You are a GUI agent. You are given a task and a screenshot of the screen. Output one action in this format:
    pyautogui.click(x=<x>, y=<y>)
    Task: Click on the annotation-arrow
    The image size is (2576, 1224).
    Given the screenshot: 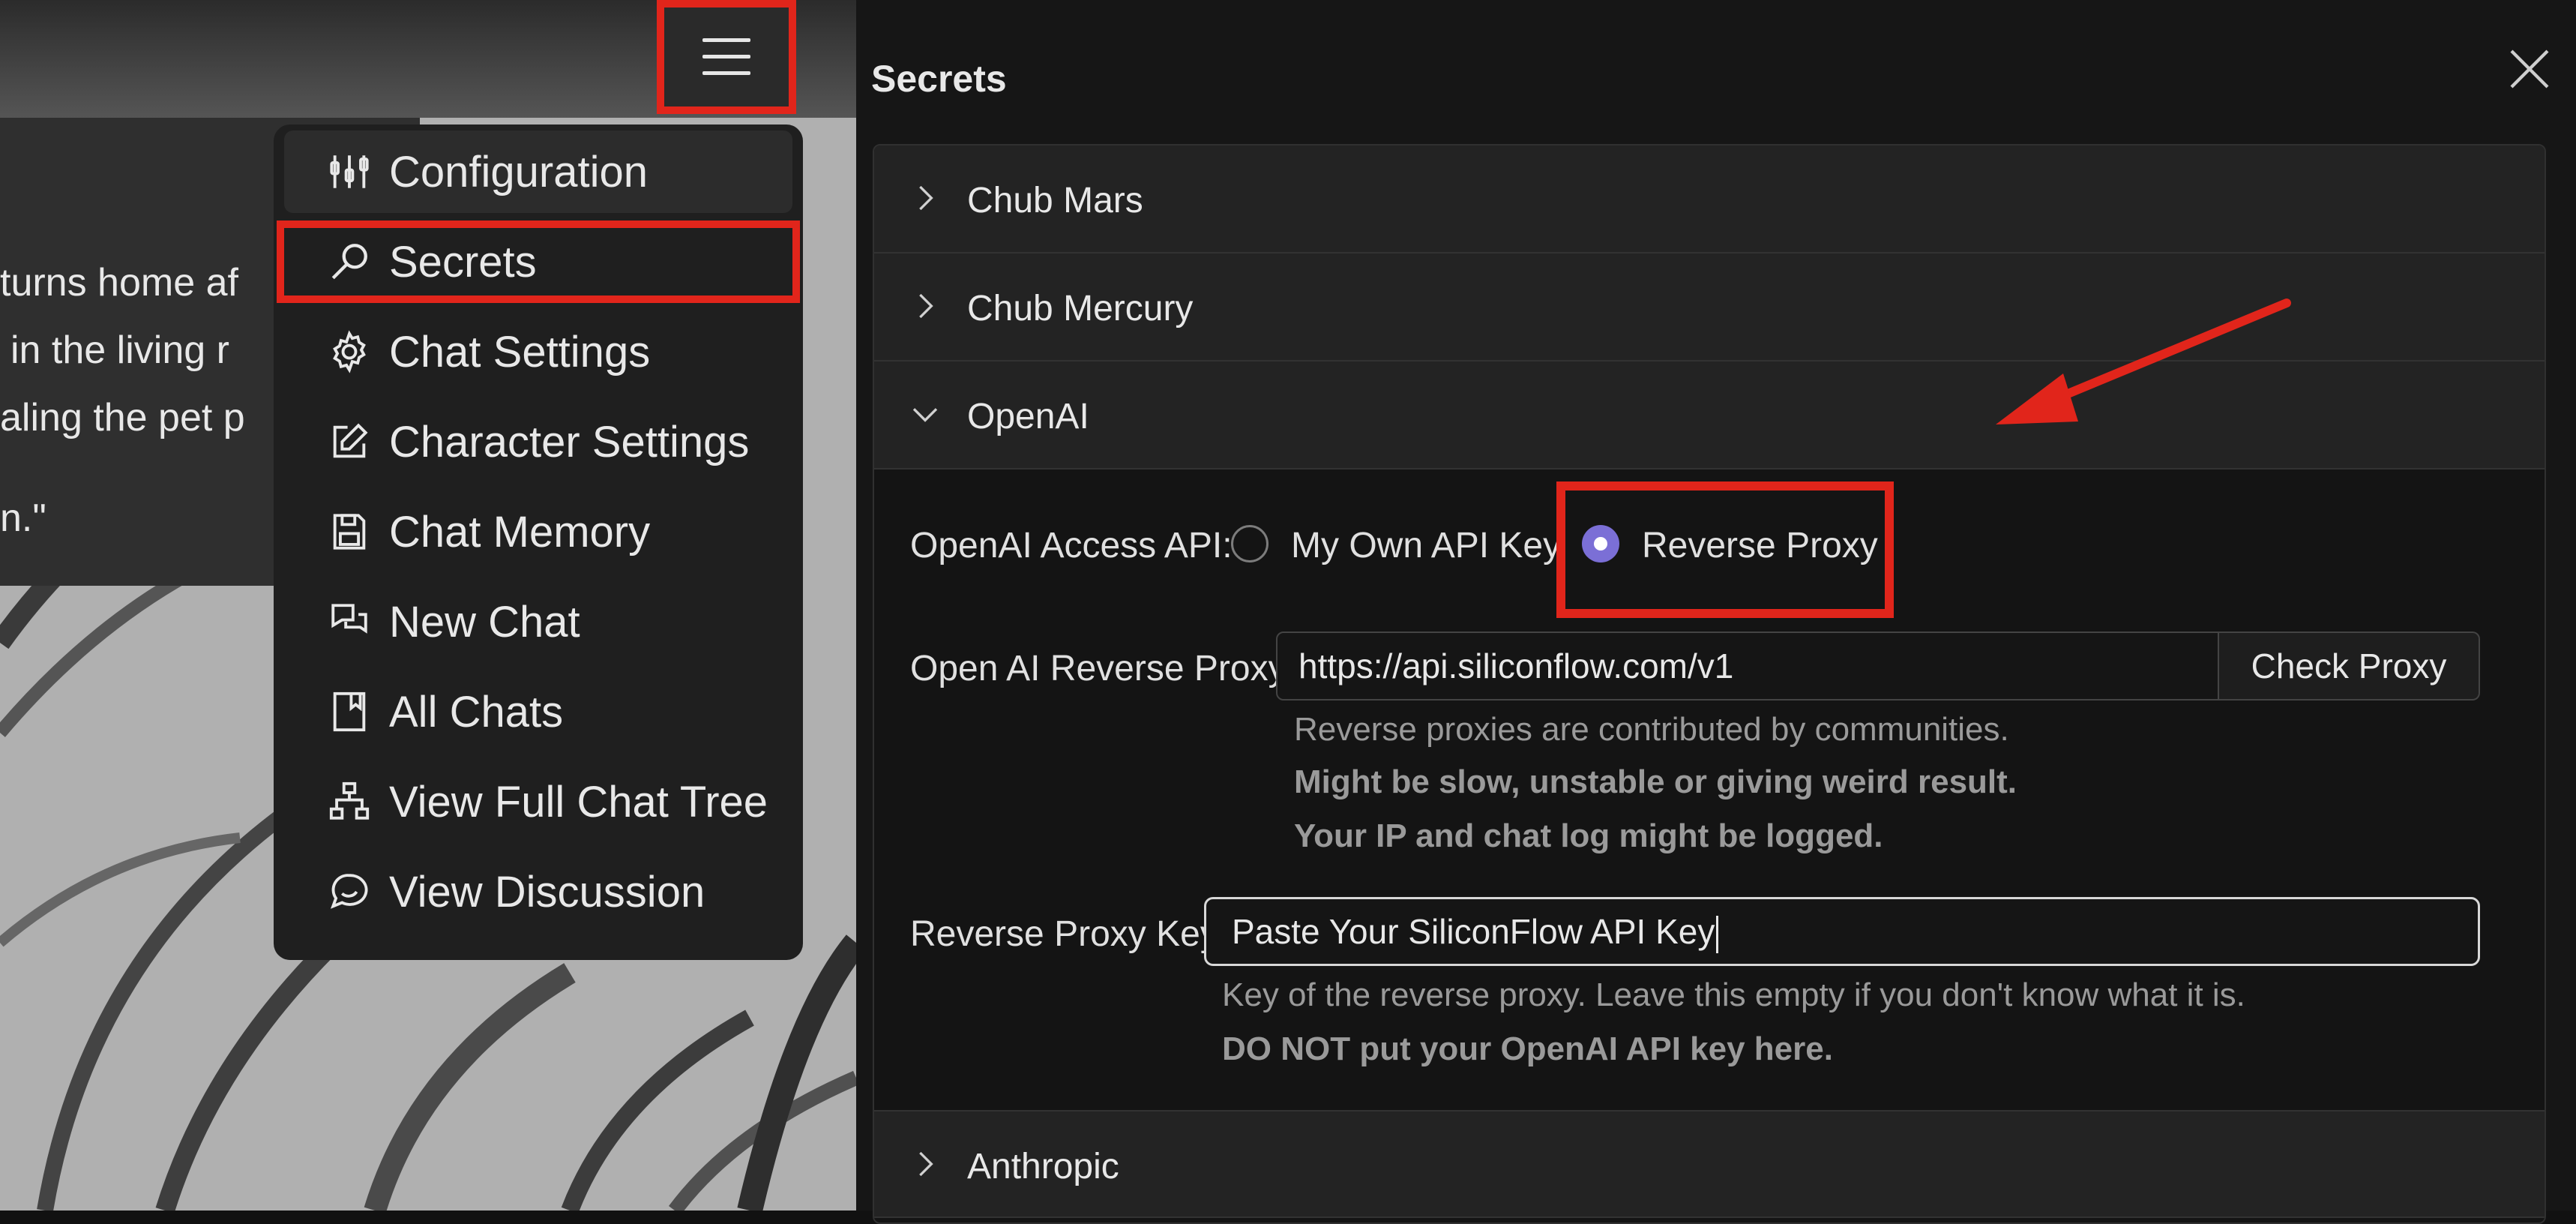 What is the action you would take?
    pyautogui.click(x=2143, y=361)
    